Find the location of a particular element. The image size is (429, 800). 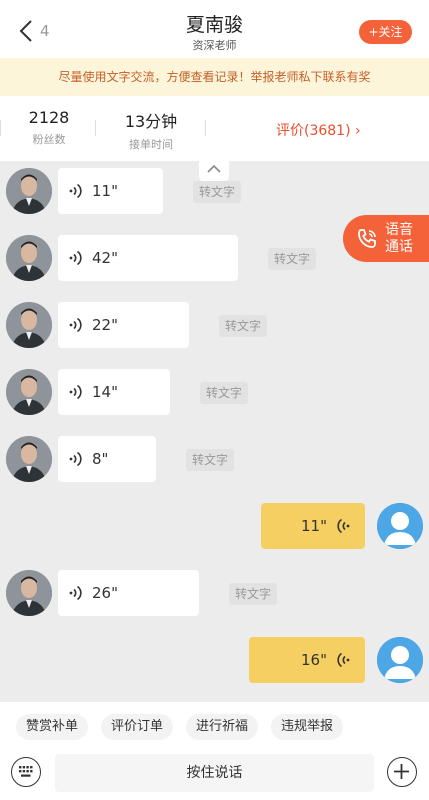

voice-call-label-2: 通话 is located at coordinates (399, 246).